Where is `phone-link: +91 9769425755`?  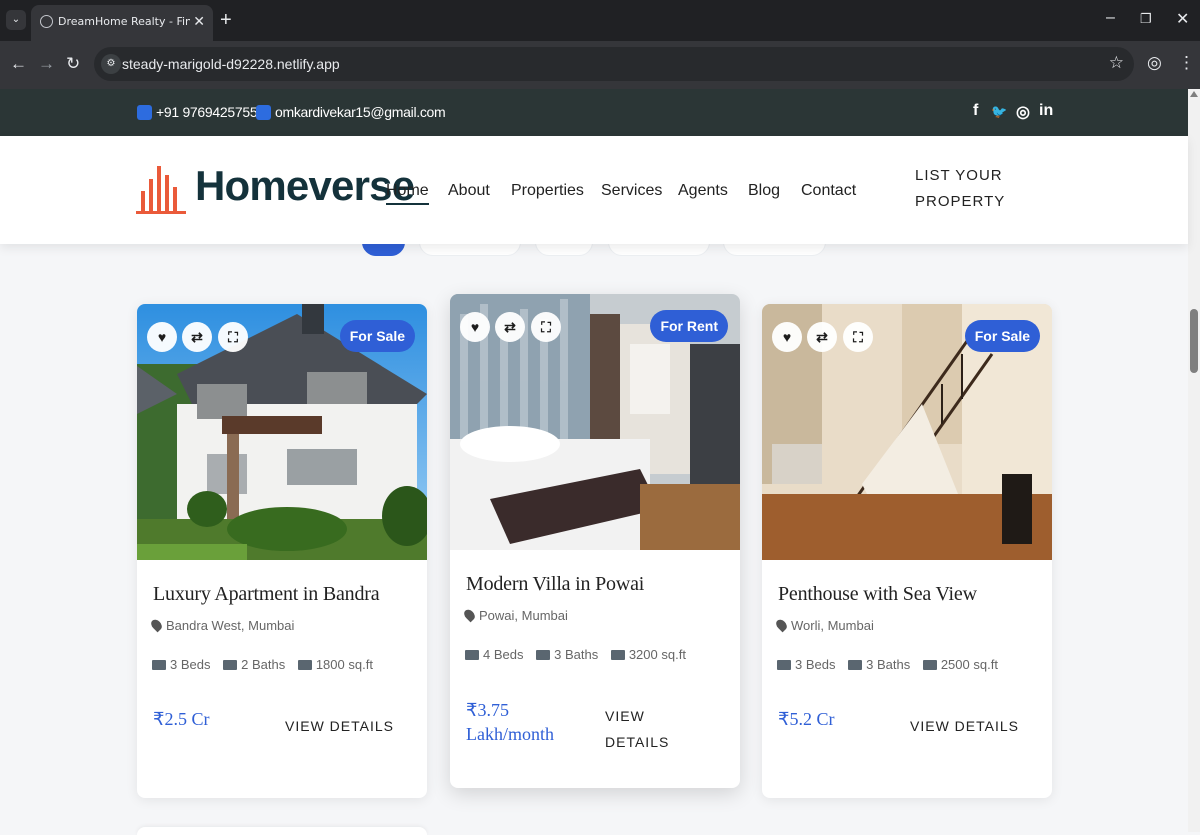 phone-link: +91 9769425755 is located at coordinates (197, 112).